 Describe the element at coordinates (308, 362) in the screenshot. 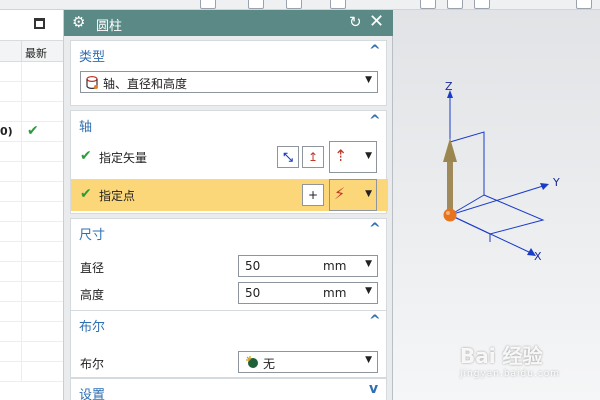

I see `boolean-dropdown: 无 ▼` at that location.